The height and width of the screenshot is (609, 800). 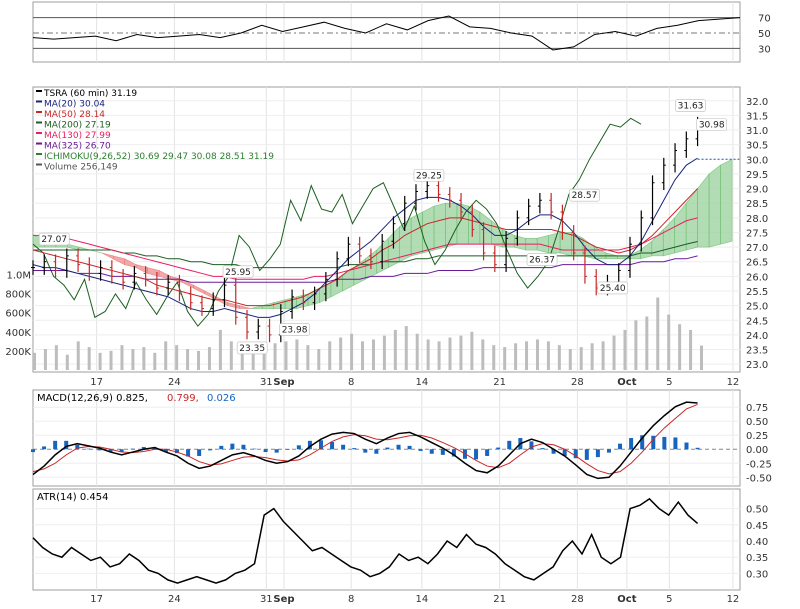 I want to click on atr-tick-label: 0.35, so click(x=757, y=558).